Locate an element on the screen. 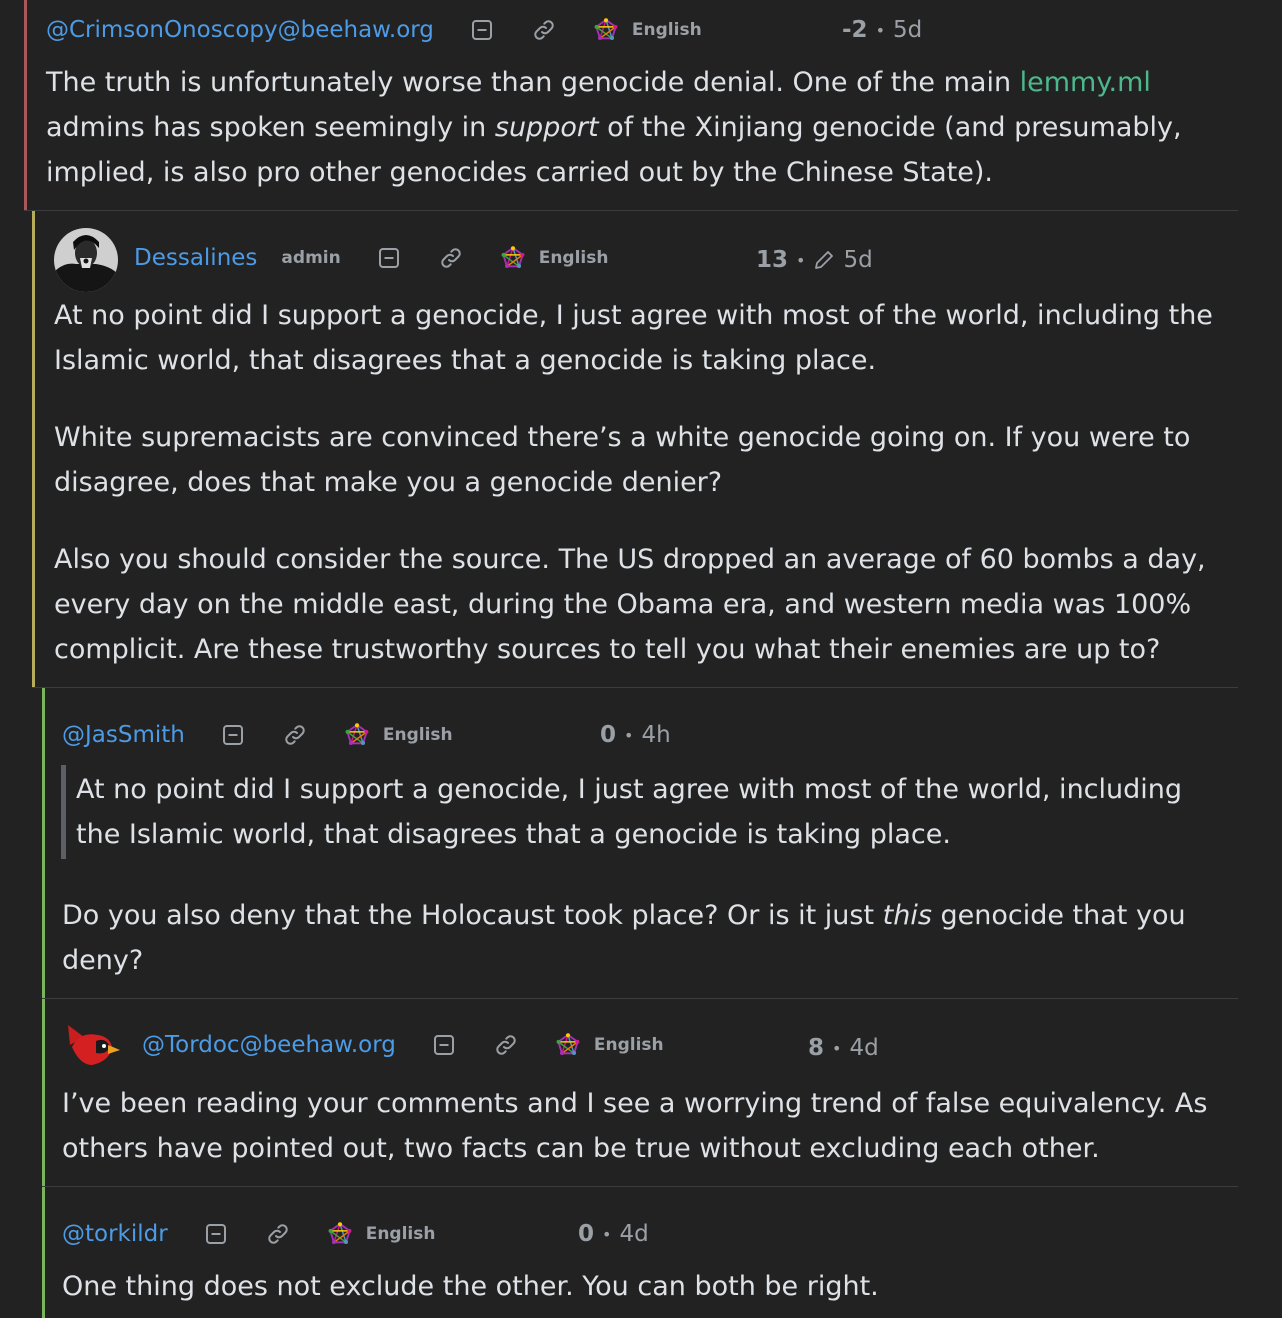  timestamp: 4h is located at coordinates (656, 735).